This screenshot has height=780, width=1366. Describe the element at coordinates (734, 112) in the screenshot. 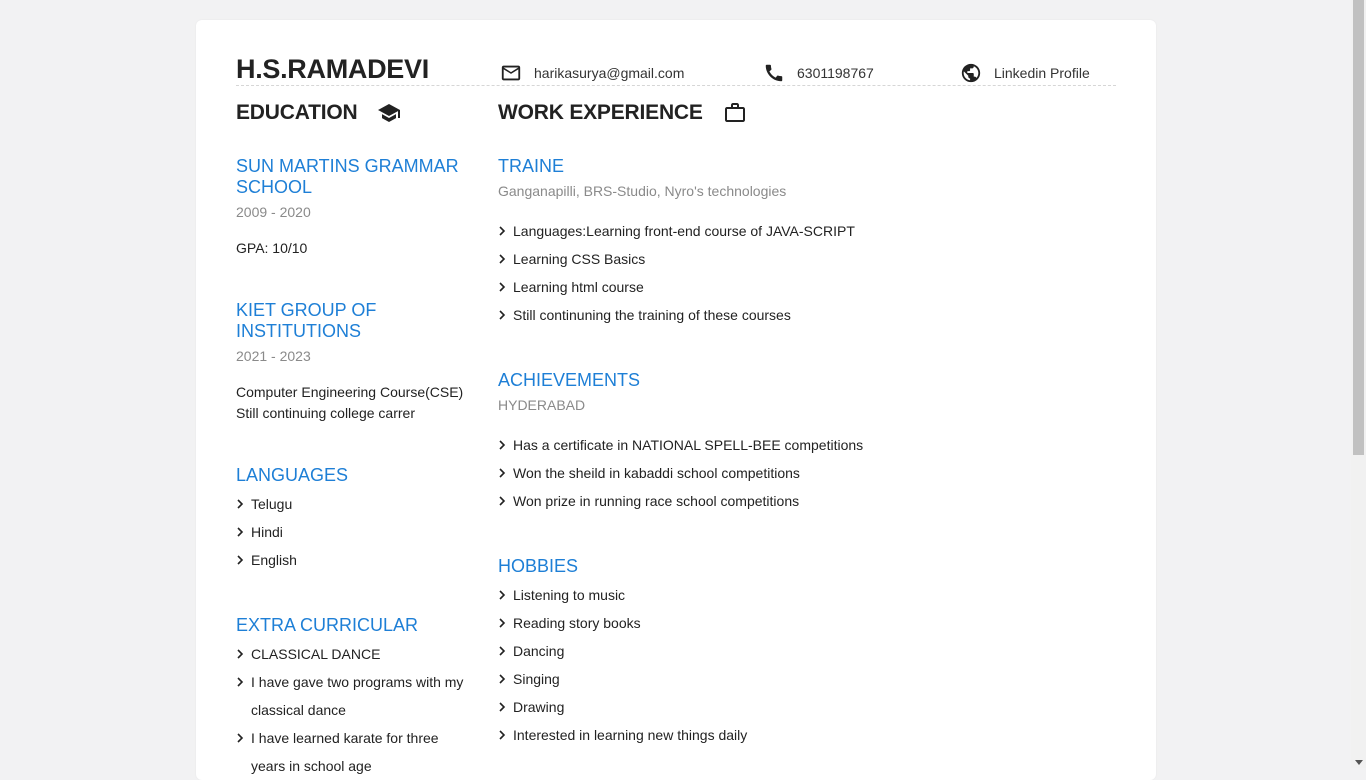

I see `briefcase-icon` at that location.